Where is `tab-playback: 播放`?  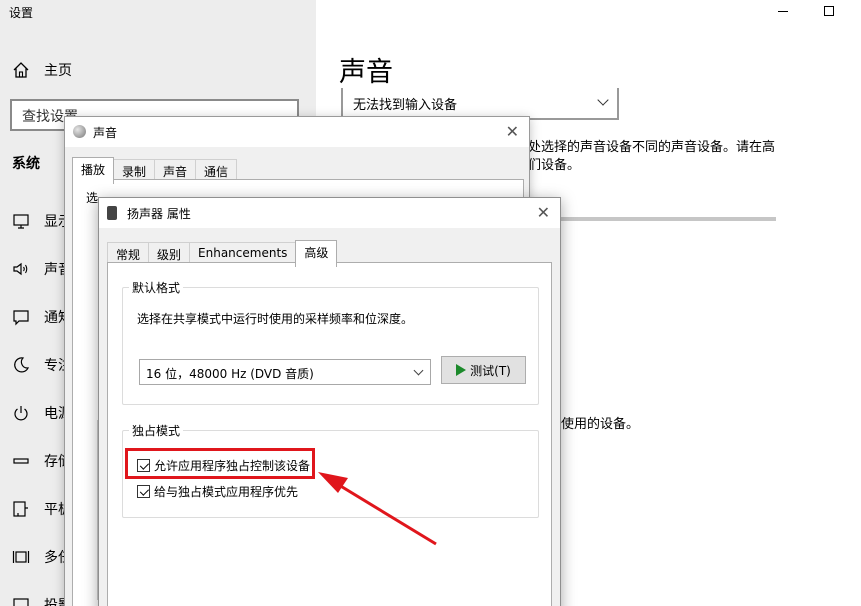
tab-playback: 播放 is located at coordinates (93, 170).